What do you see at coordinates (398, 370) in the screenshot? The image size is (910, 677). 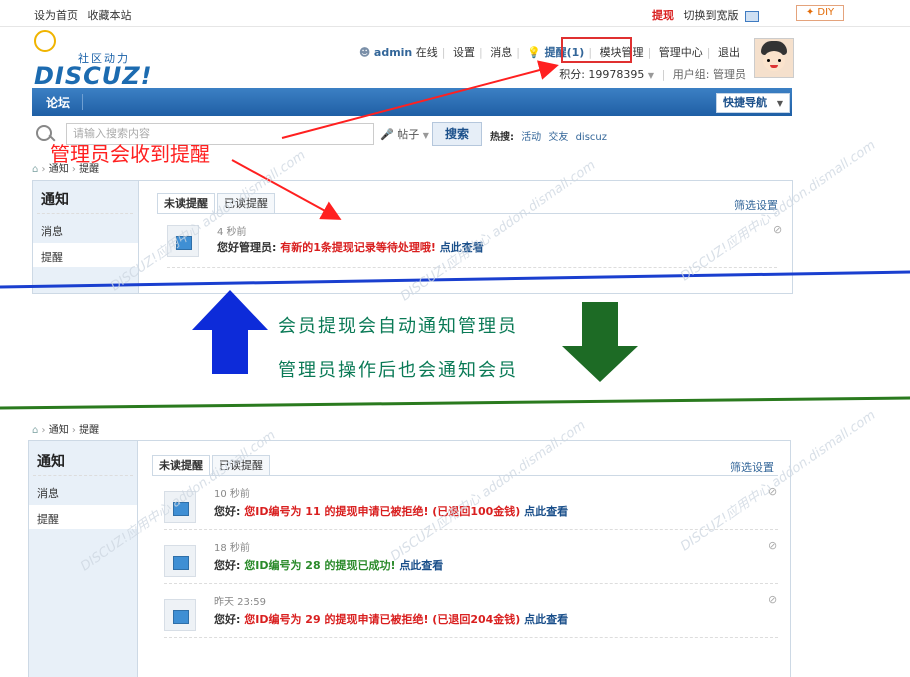 I see `annotation-admin-notify: 管理员操作后也会通知会员` at bounding box center [398, 370].